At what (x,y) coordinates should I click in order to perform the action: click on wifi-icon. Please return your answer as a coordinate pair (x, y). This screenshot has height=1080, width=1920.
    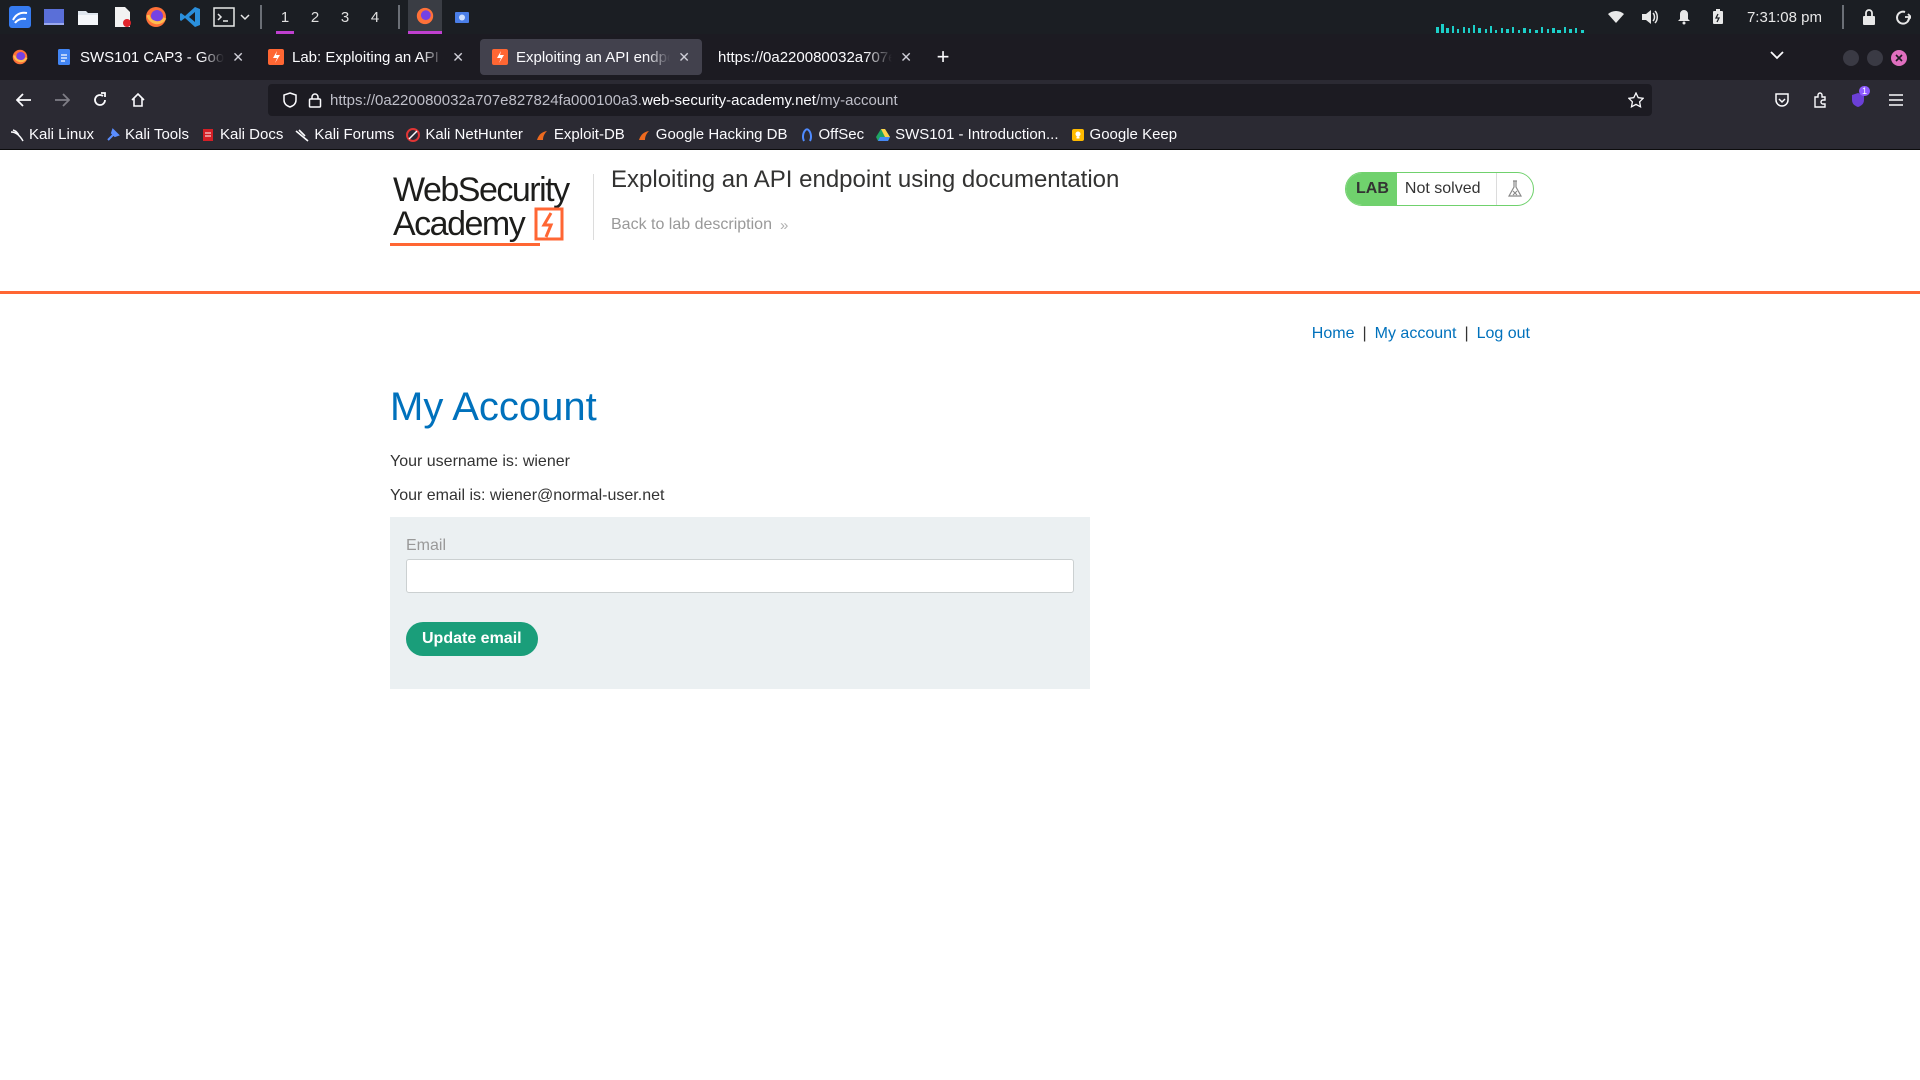
    Looking at the image, I should click on (1616, 17).